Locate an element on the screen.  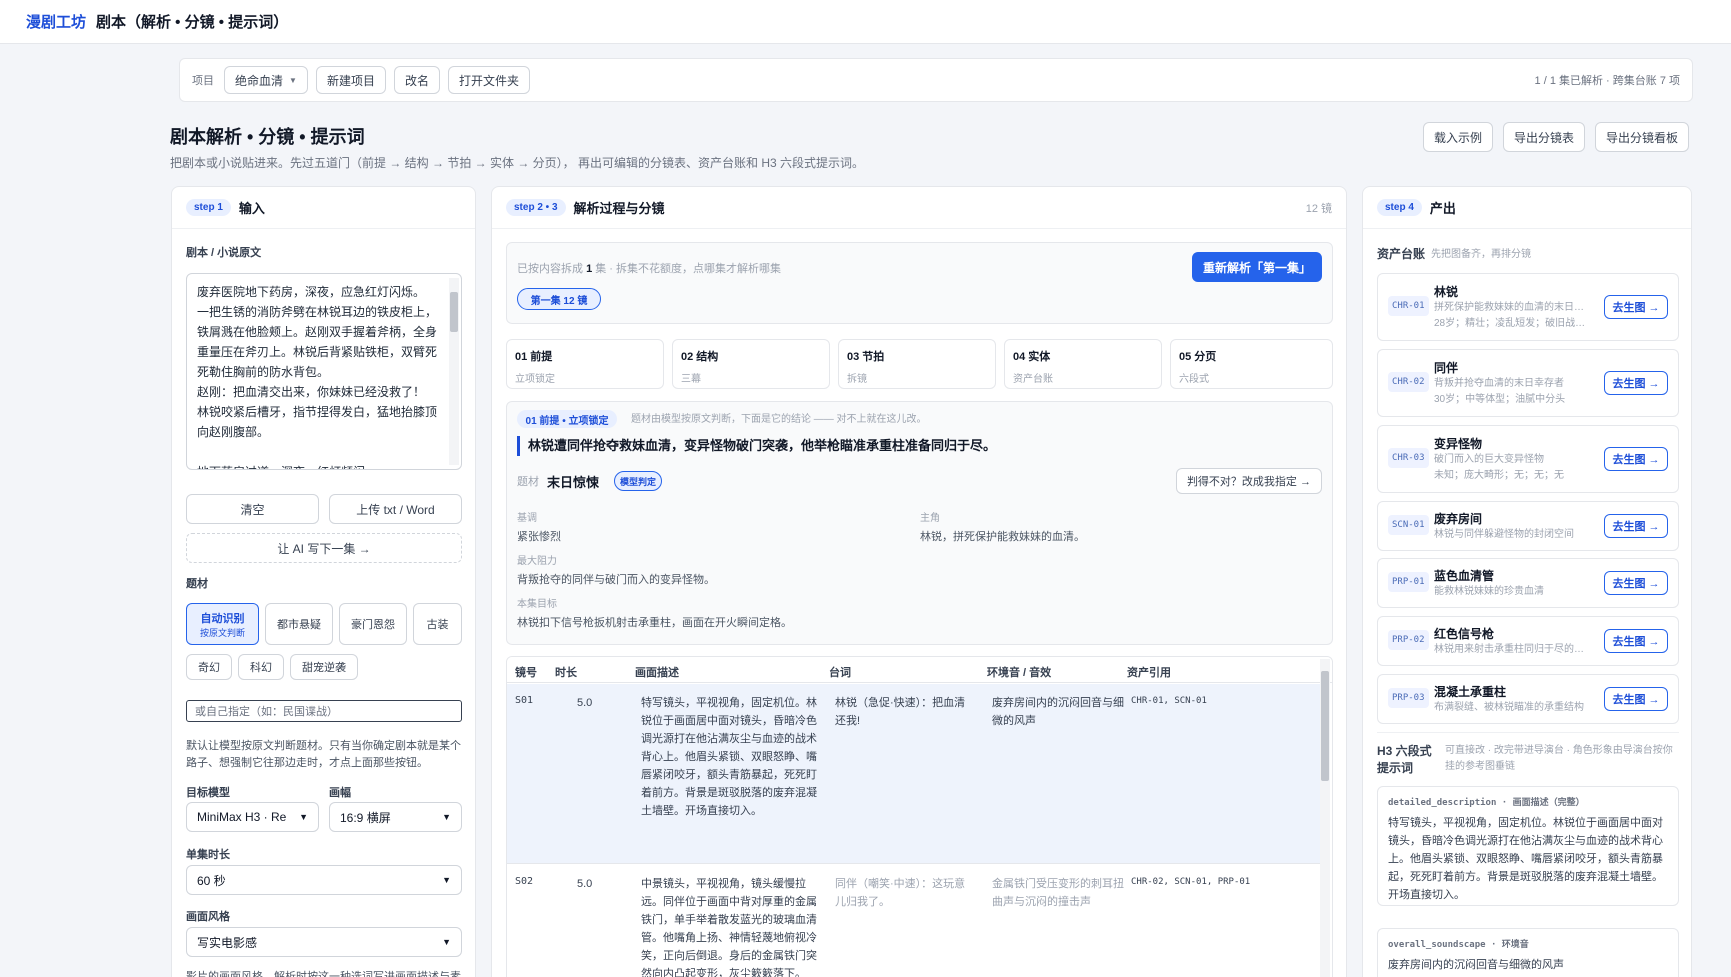
row-line: 同伴（嘲笑·中速）：这玩意儿归我了。 is located at coordinates (905, 893).